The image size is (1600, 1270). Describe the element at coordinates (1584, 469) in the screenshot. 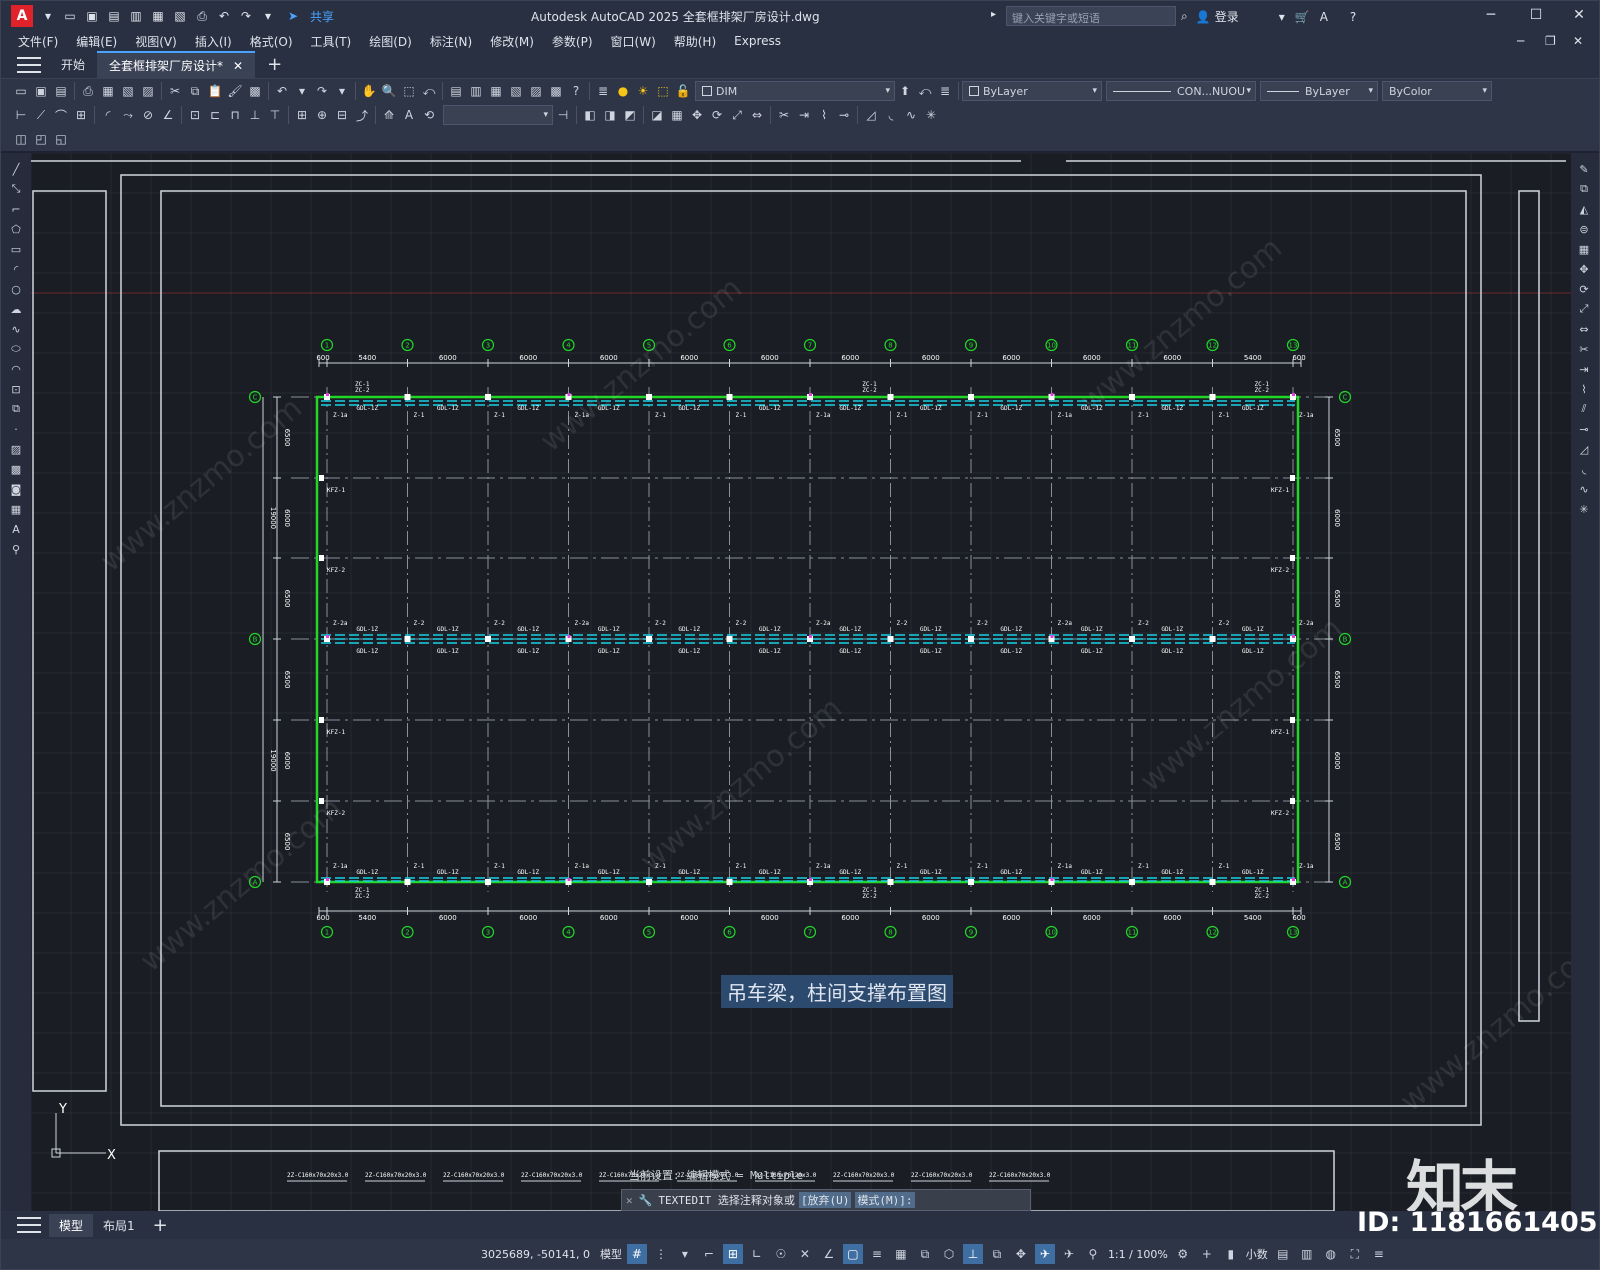

I see `fillet-icon: ◟` at that location.